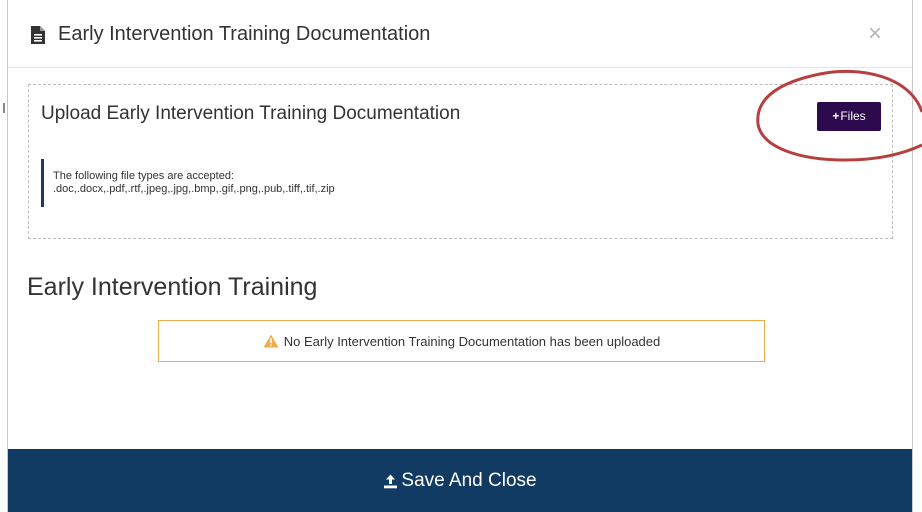 Image resolution: width=922 pixels, height=512 pixels. I want to click on section-title: Early Intervention Training, so click(172, 287).